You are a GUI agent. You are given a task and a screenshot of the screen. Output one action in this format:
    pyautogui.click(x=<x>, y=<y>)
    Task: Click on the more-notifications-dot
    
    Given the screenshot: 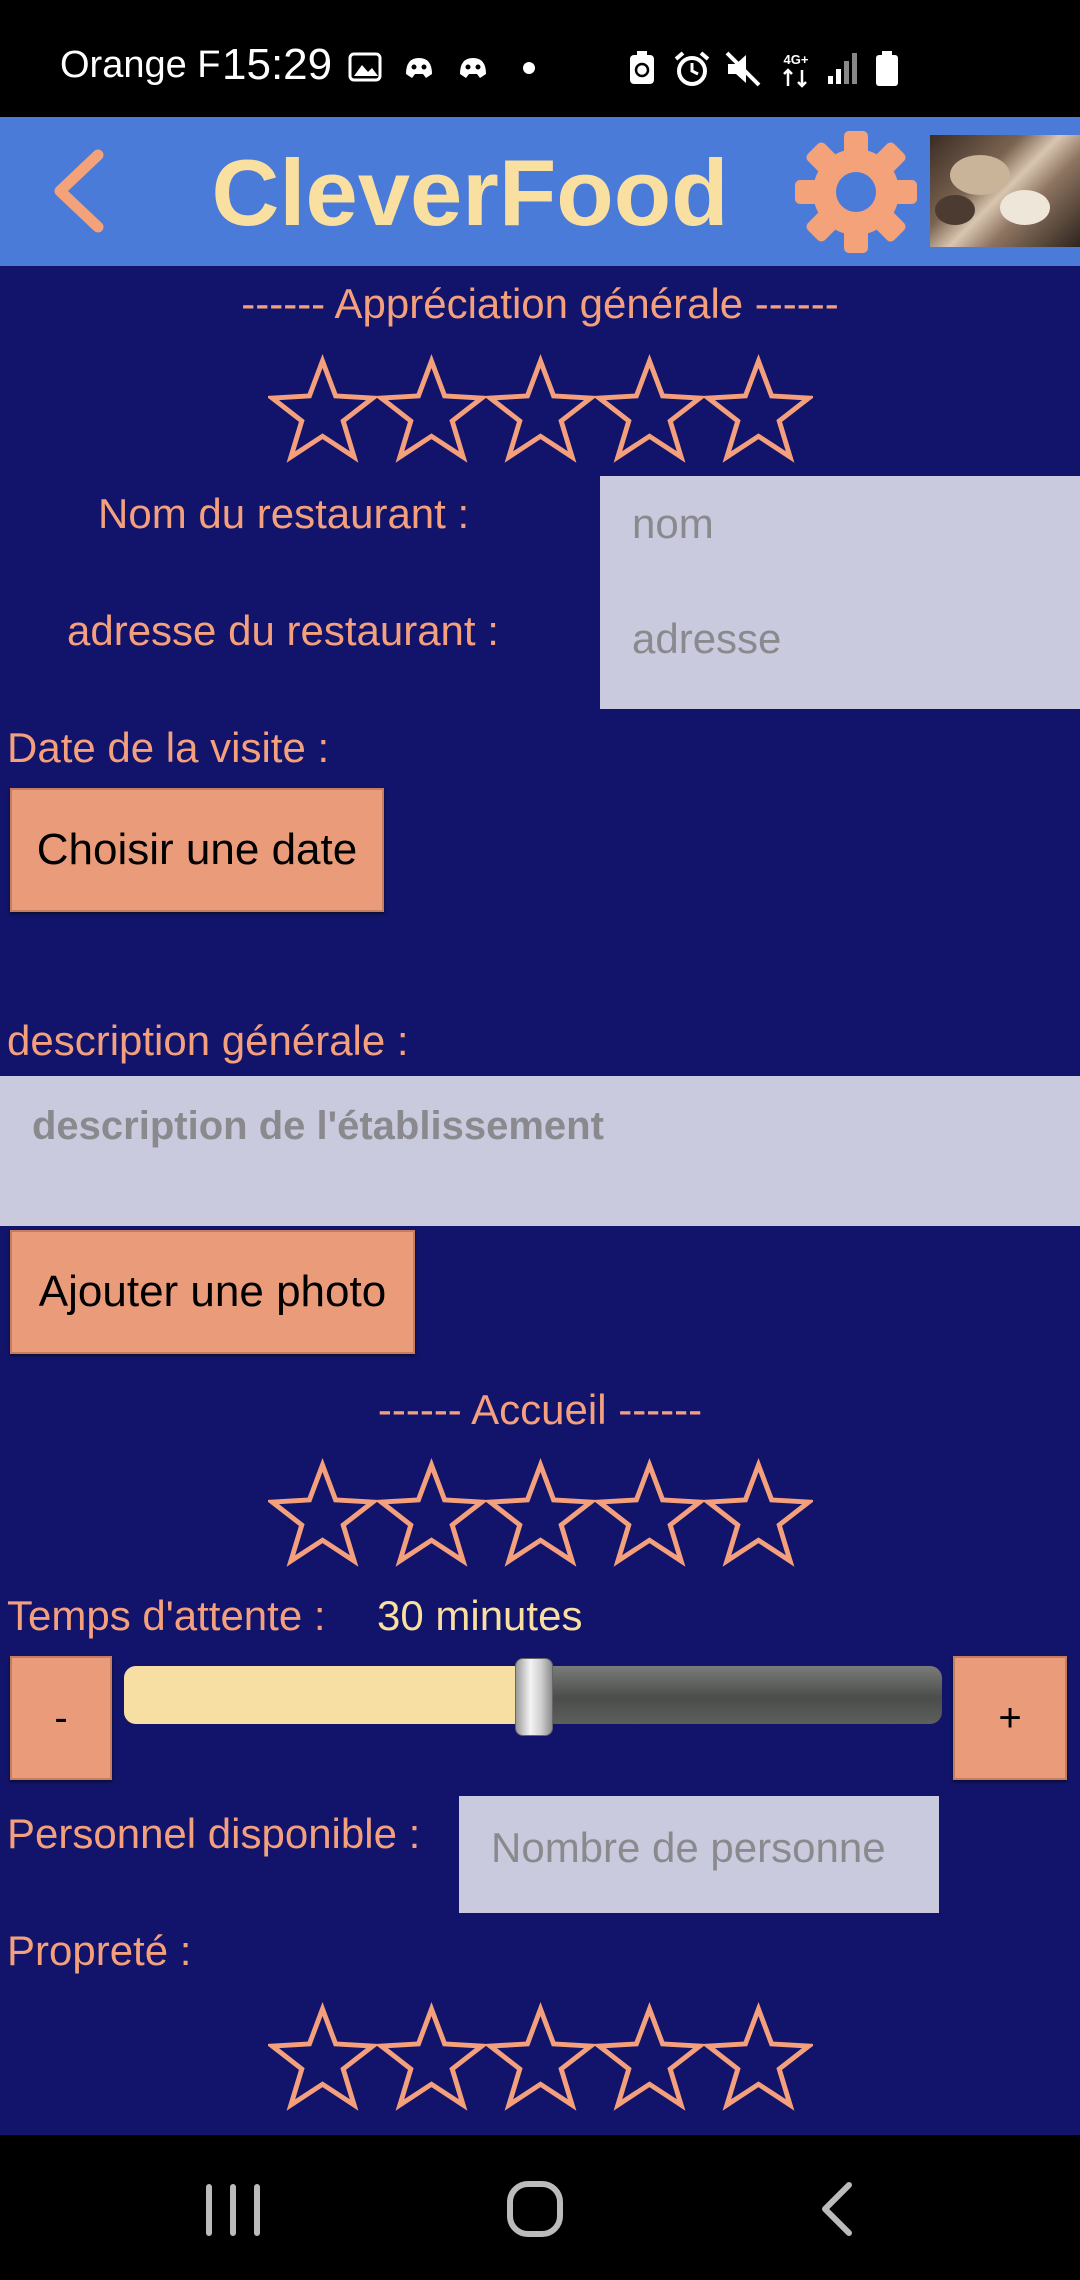 What is the action you would take?
    pyautogui.click(x=529, y=68)
    